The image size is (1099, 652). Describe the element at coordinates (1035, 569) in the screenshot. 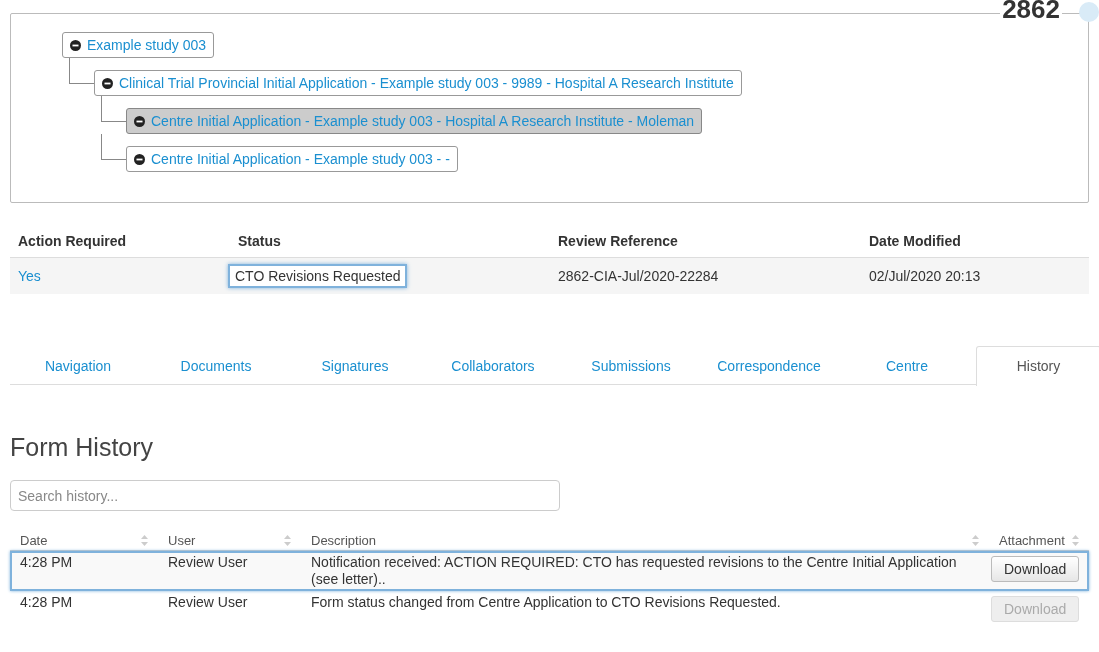

I see `download-button: Download` at that location.